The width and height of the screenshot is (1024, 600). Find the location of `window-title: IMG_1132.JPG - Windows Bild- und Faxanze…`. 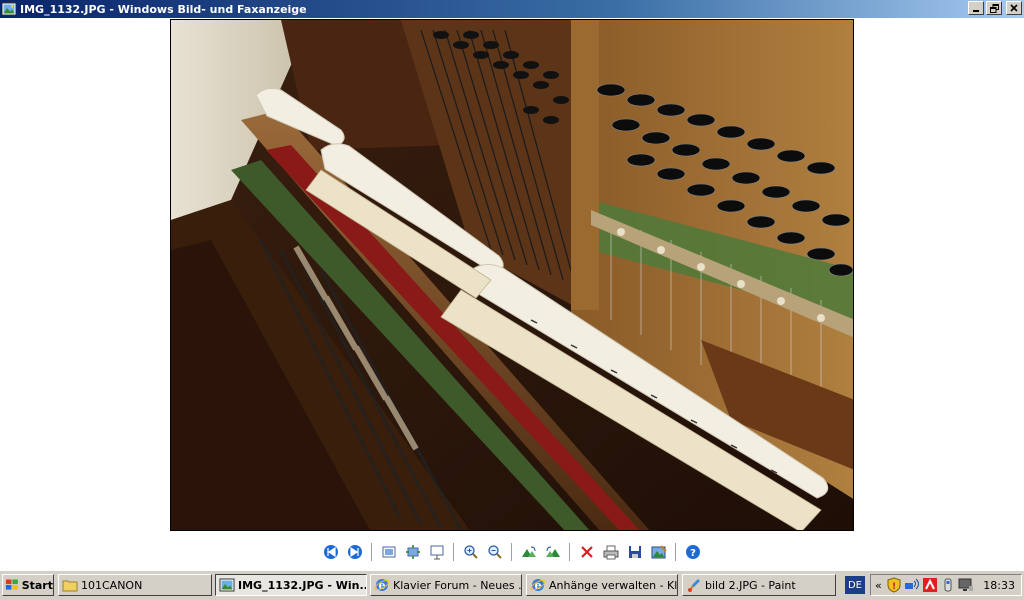

window-title: IMG_1132.JPG - Windows Bild- und Faxanze… is located at coordinates (163, 9).